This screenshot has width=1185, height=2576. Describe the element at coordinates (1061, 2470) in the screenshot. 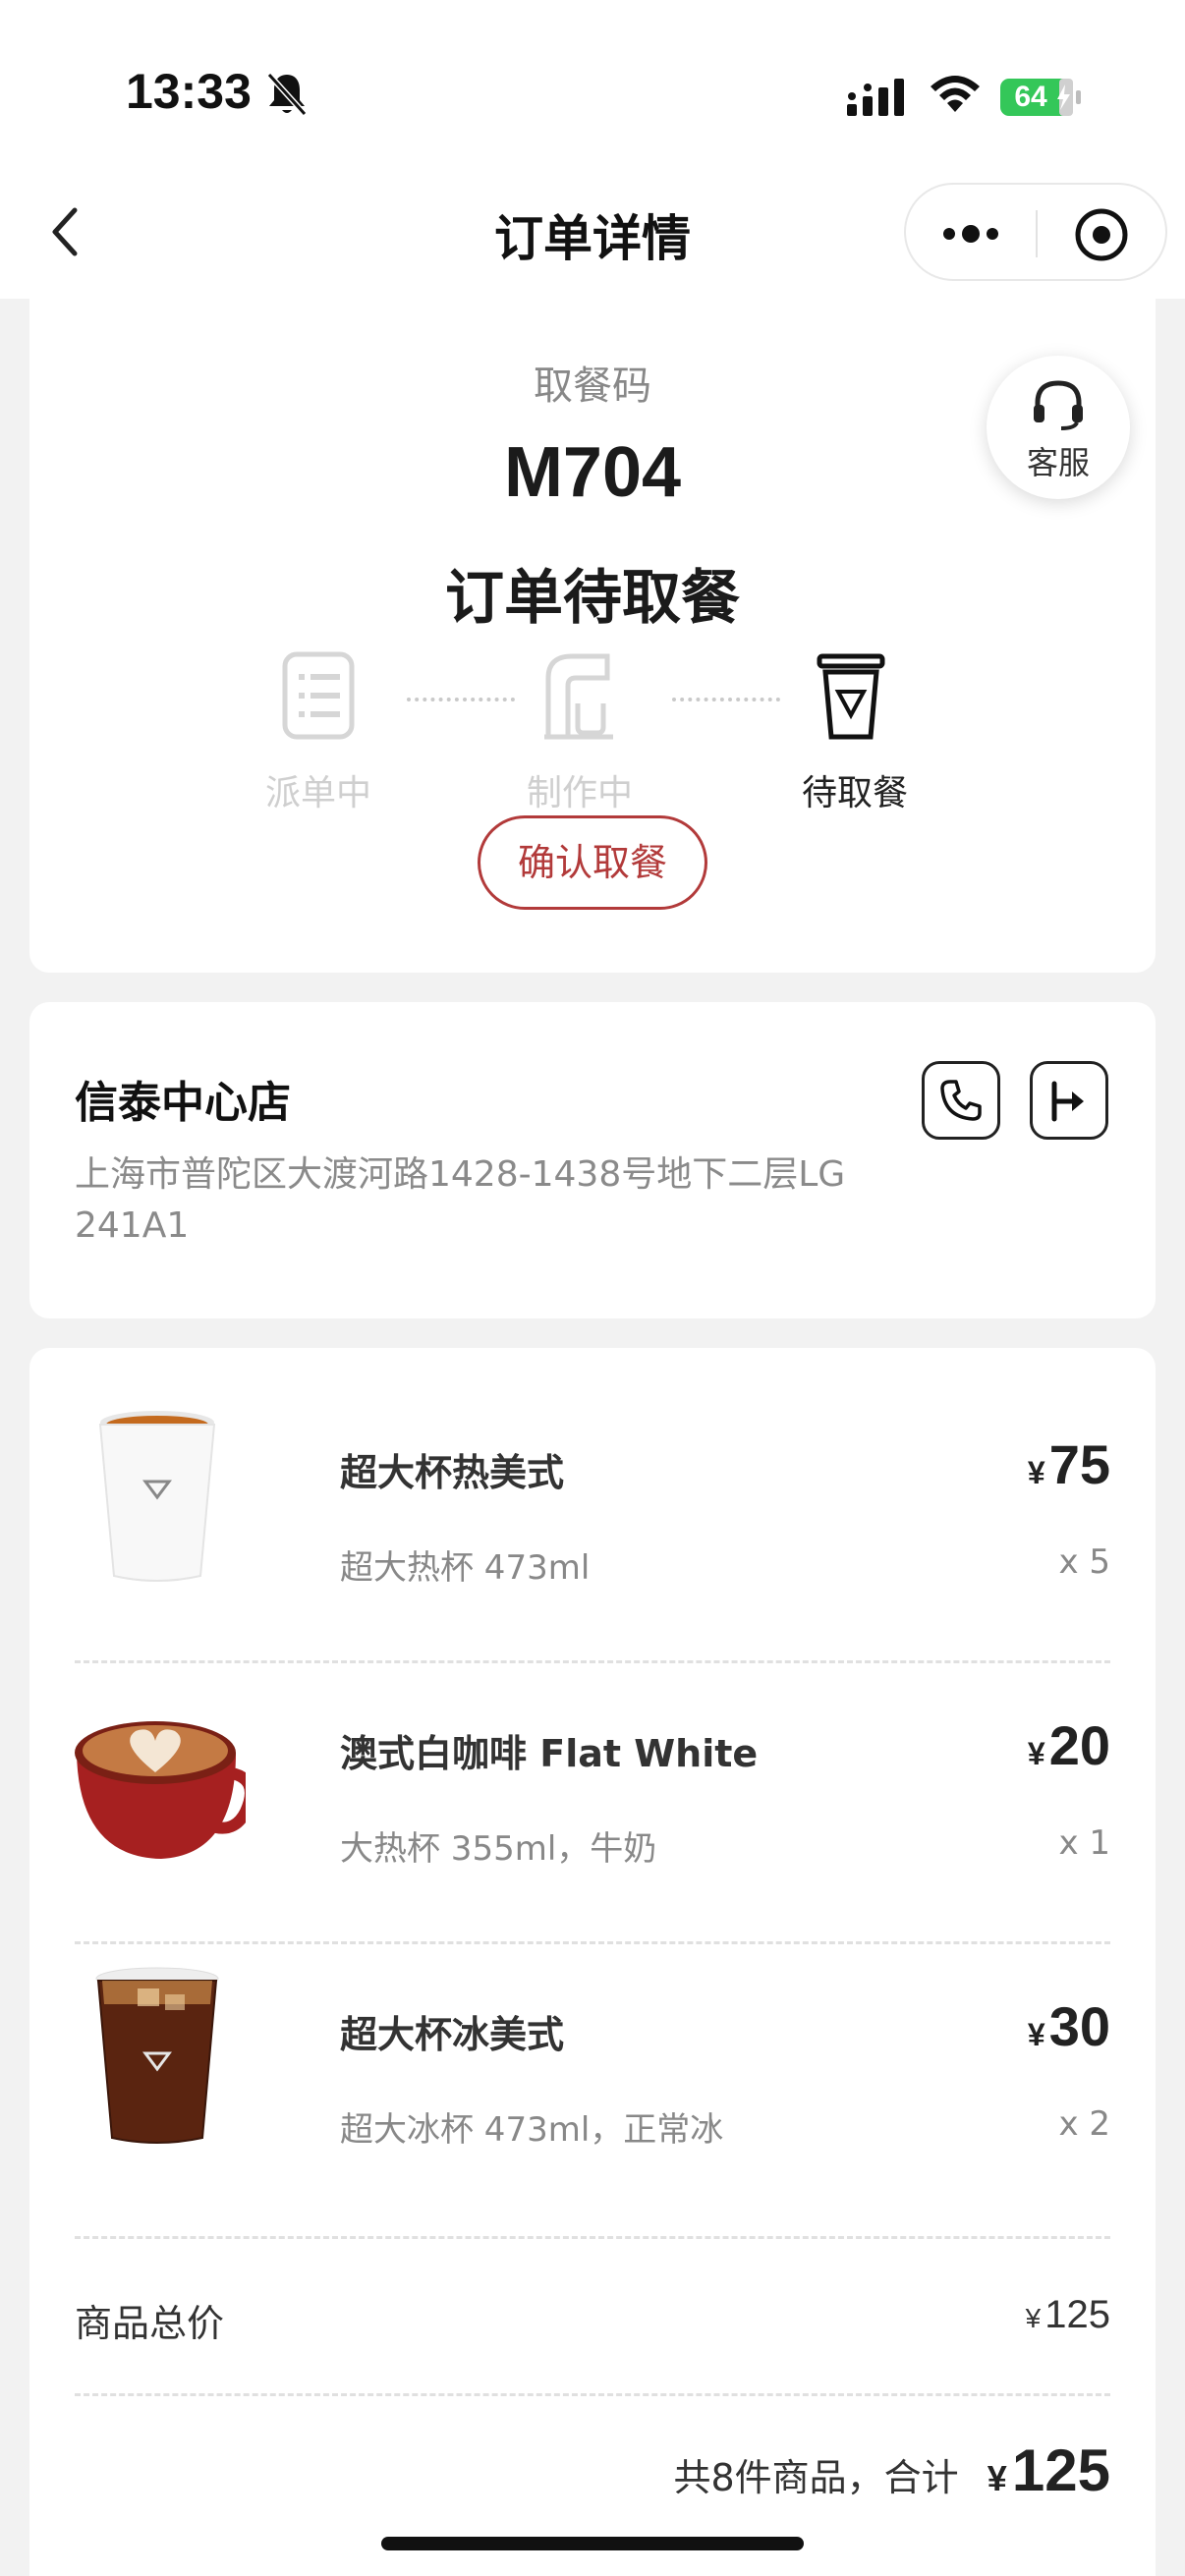

I see `order-total-value: 125` at that location.